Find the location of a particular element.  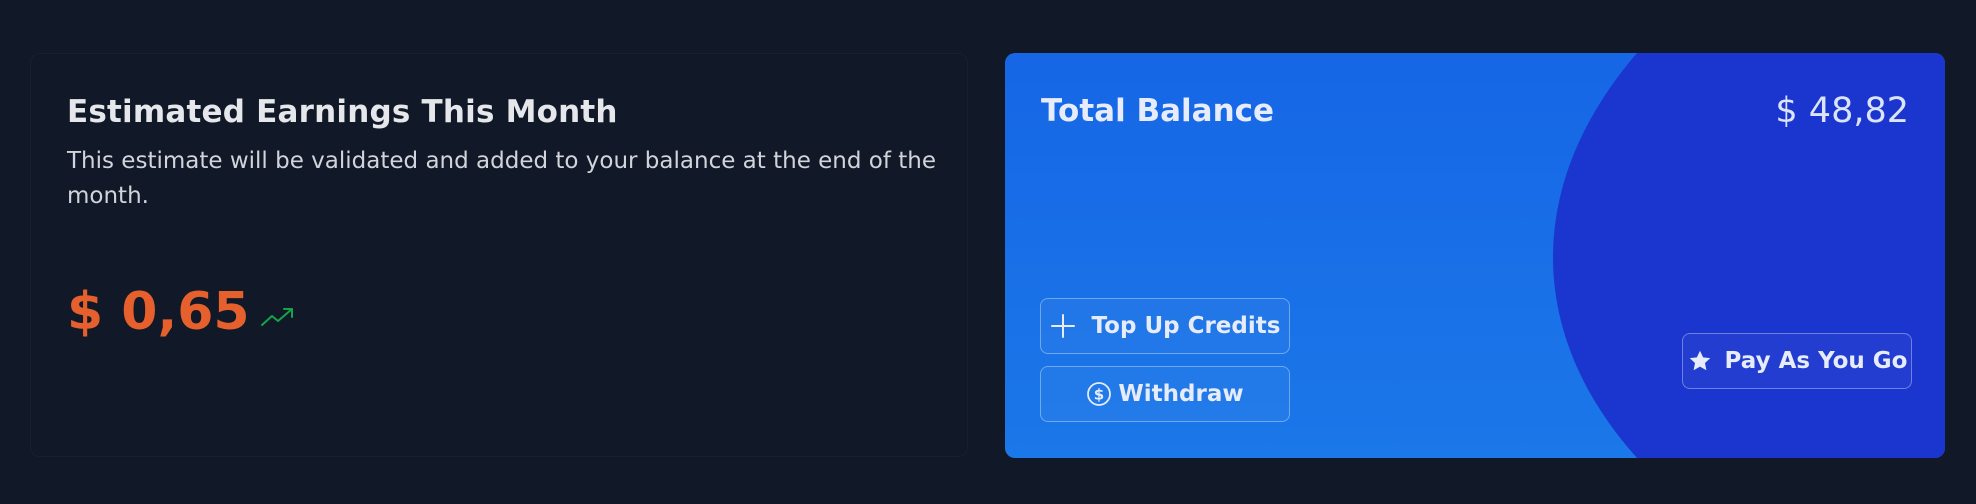

withdraw-button: $ Withdraw is located at coordinates (1165, 394).